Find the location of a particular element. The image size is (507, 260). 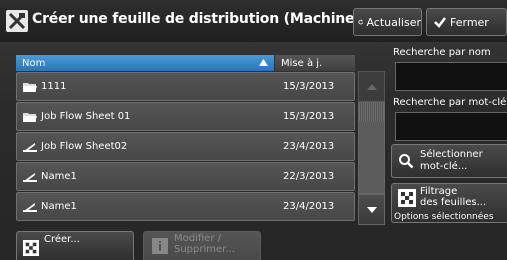

column-header-name: Nom is located at coordinates (145, 63).